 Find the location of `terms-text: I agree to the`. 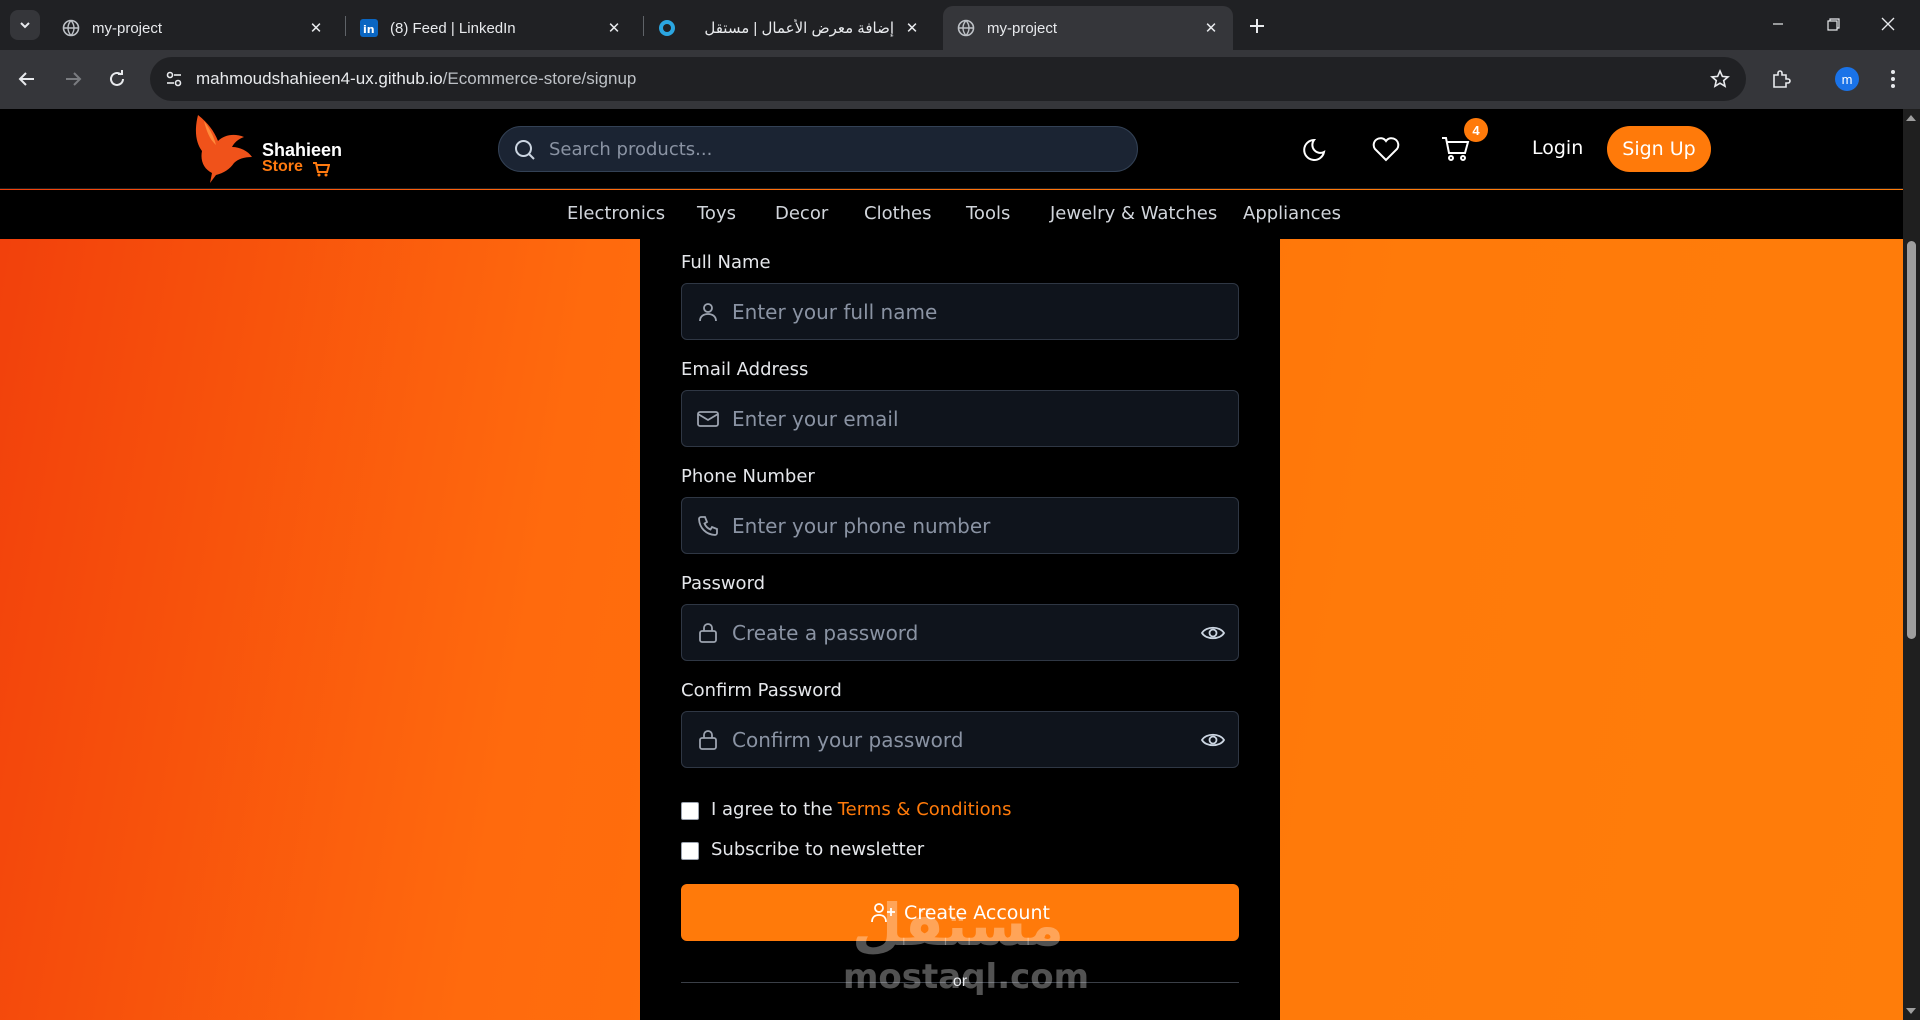

terms-text: I agree to the is located at coordinates (772, 809).